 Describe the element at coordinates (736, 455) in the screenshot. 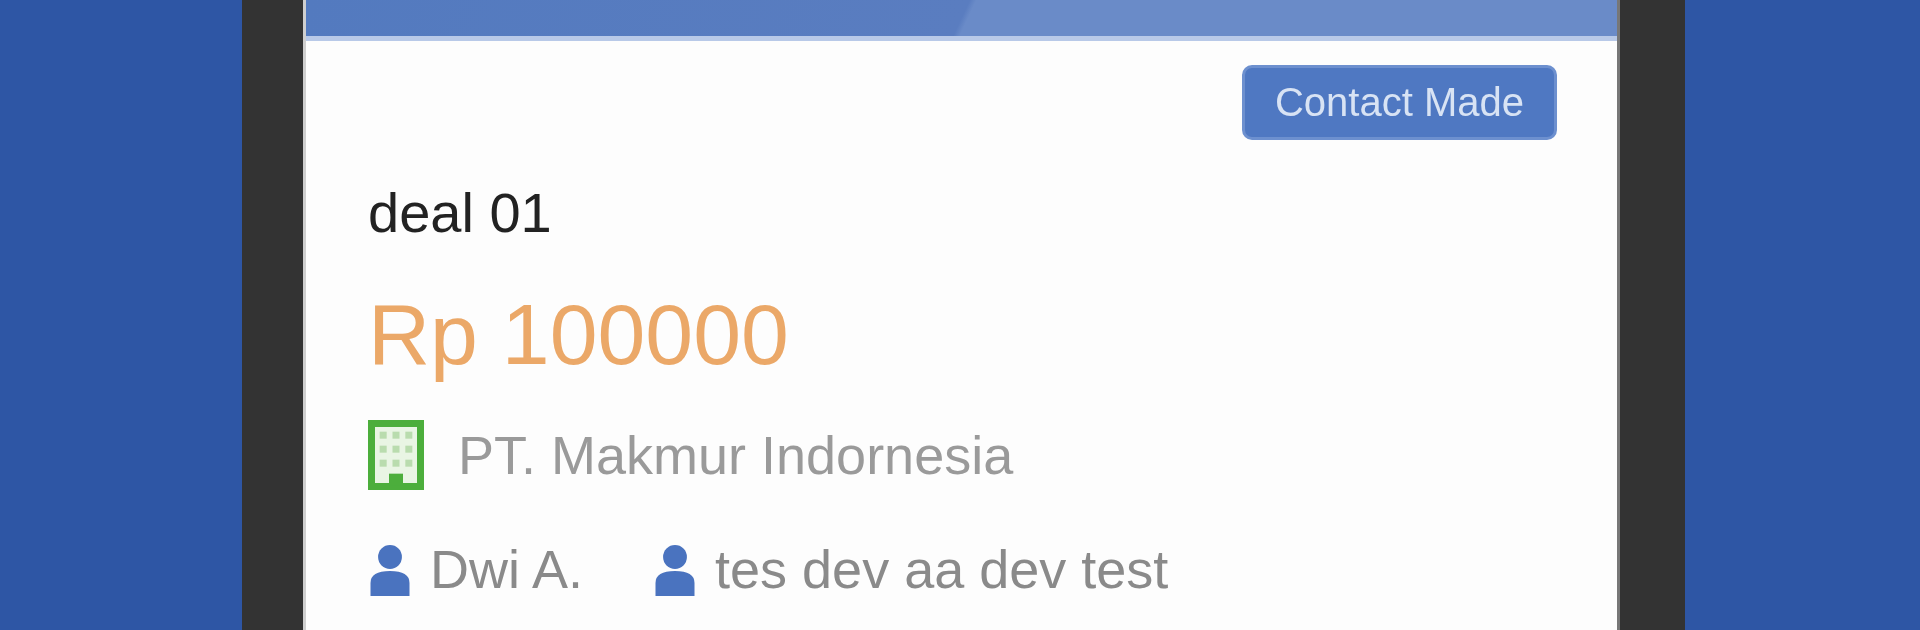

I see `company-name: PT. Makmur Indornesia` at that location.